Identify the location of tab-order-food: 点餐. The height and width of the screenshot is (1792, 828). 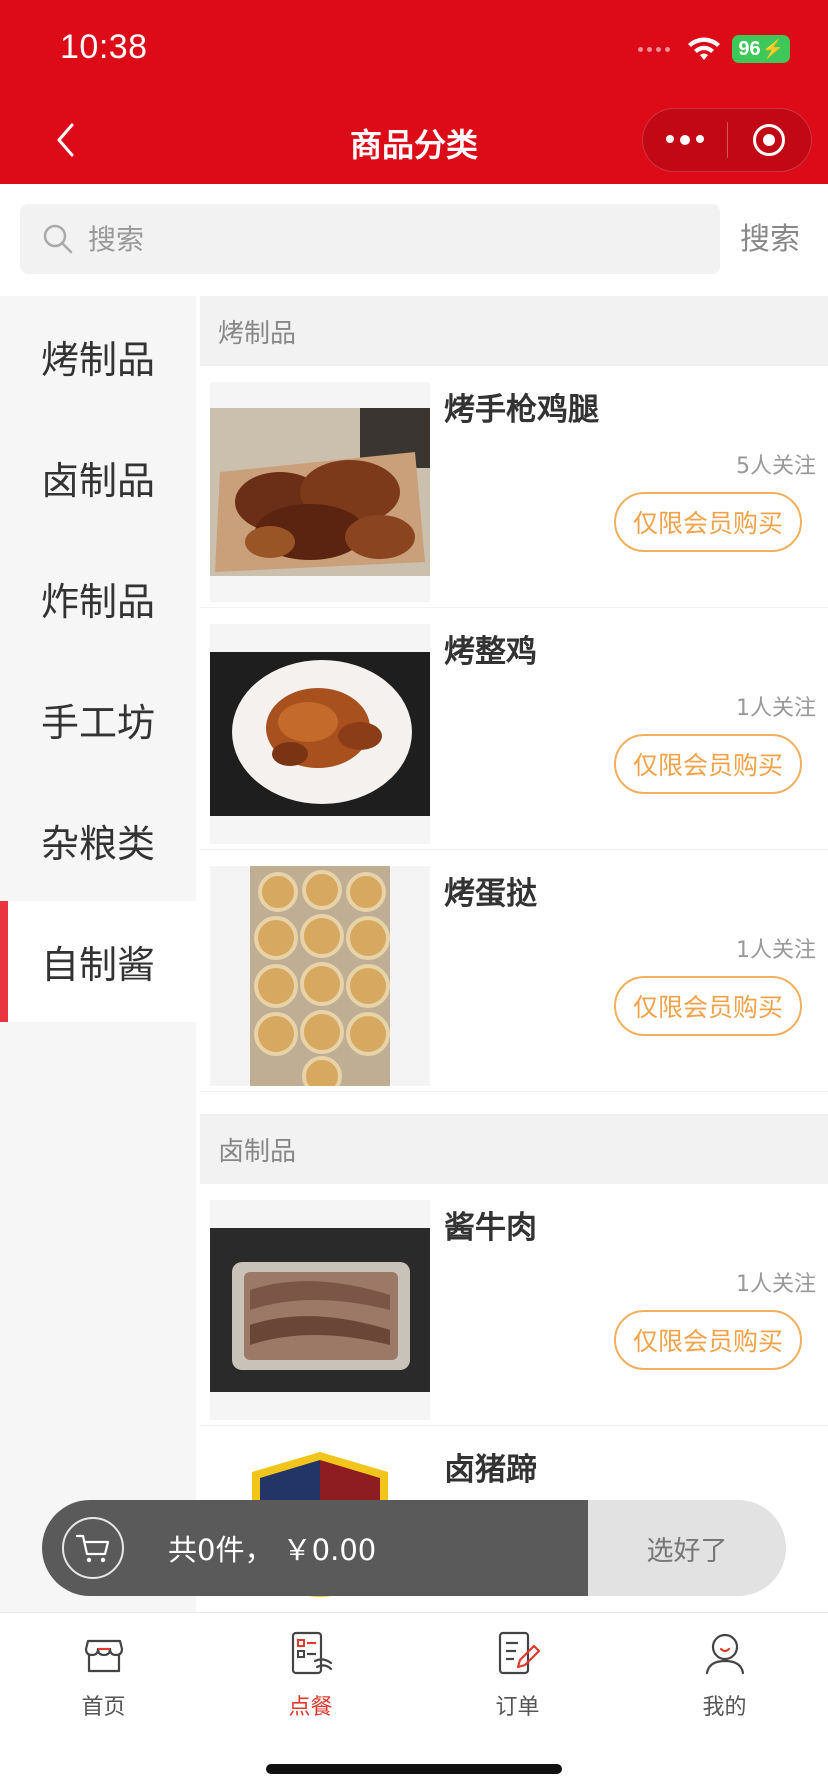
(310, 1674).